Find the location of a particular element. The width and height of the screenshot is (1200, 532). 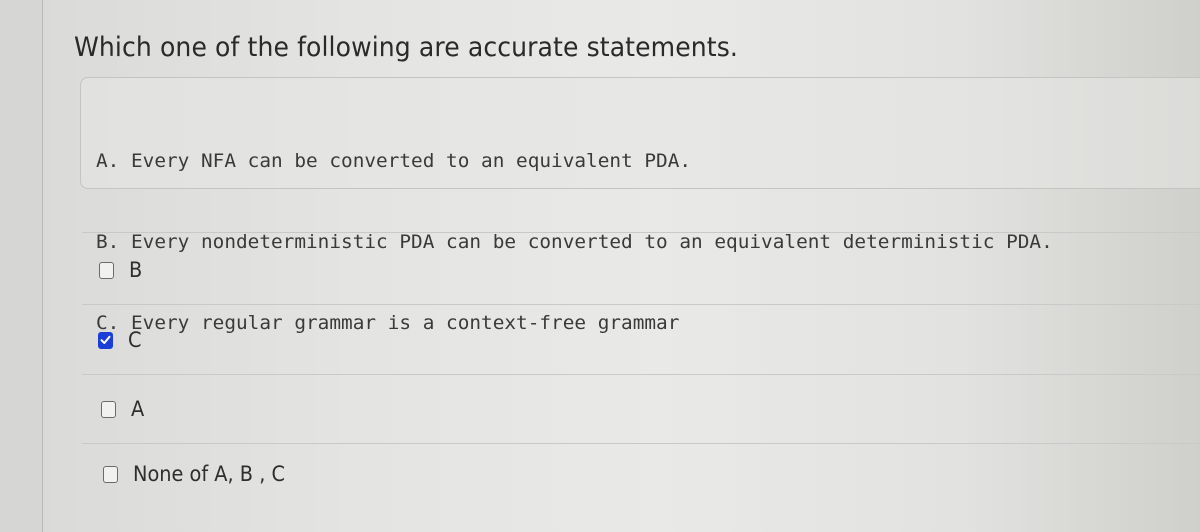

option-label: B is located at coordinates (136, 270).